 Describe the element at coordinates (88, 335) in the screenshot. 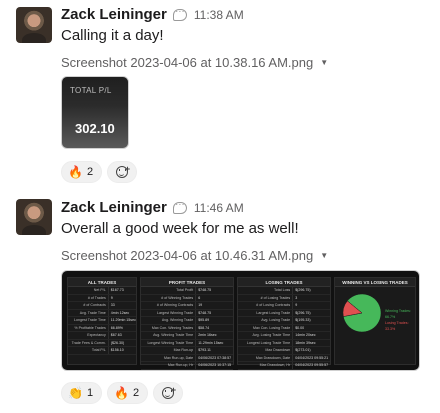

I see `stat-label: Expectancy` at that location.